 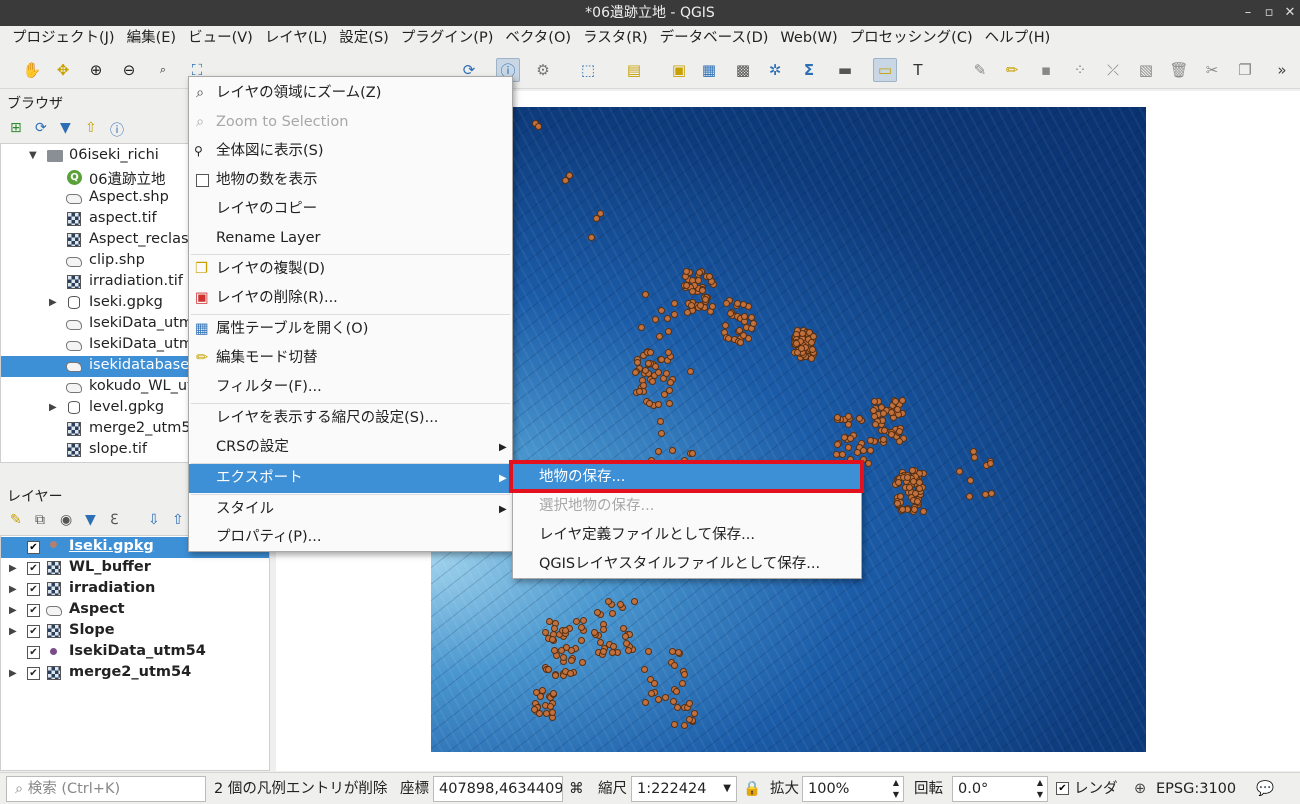 I want to click on layer-item: ▶ ✔ Slope, so click(x=135, y=631).